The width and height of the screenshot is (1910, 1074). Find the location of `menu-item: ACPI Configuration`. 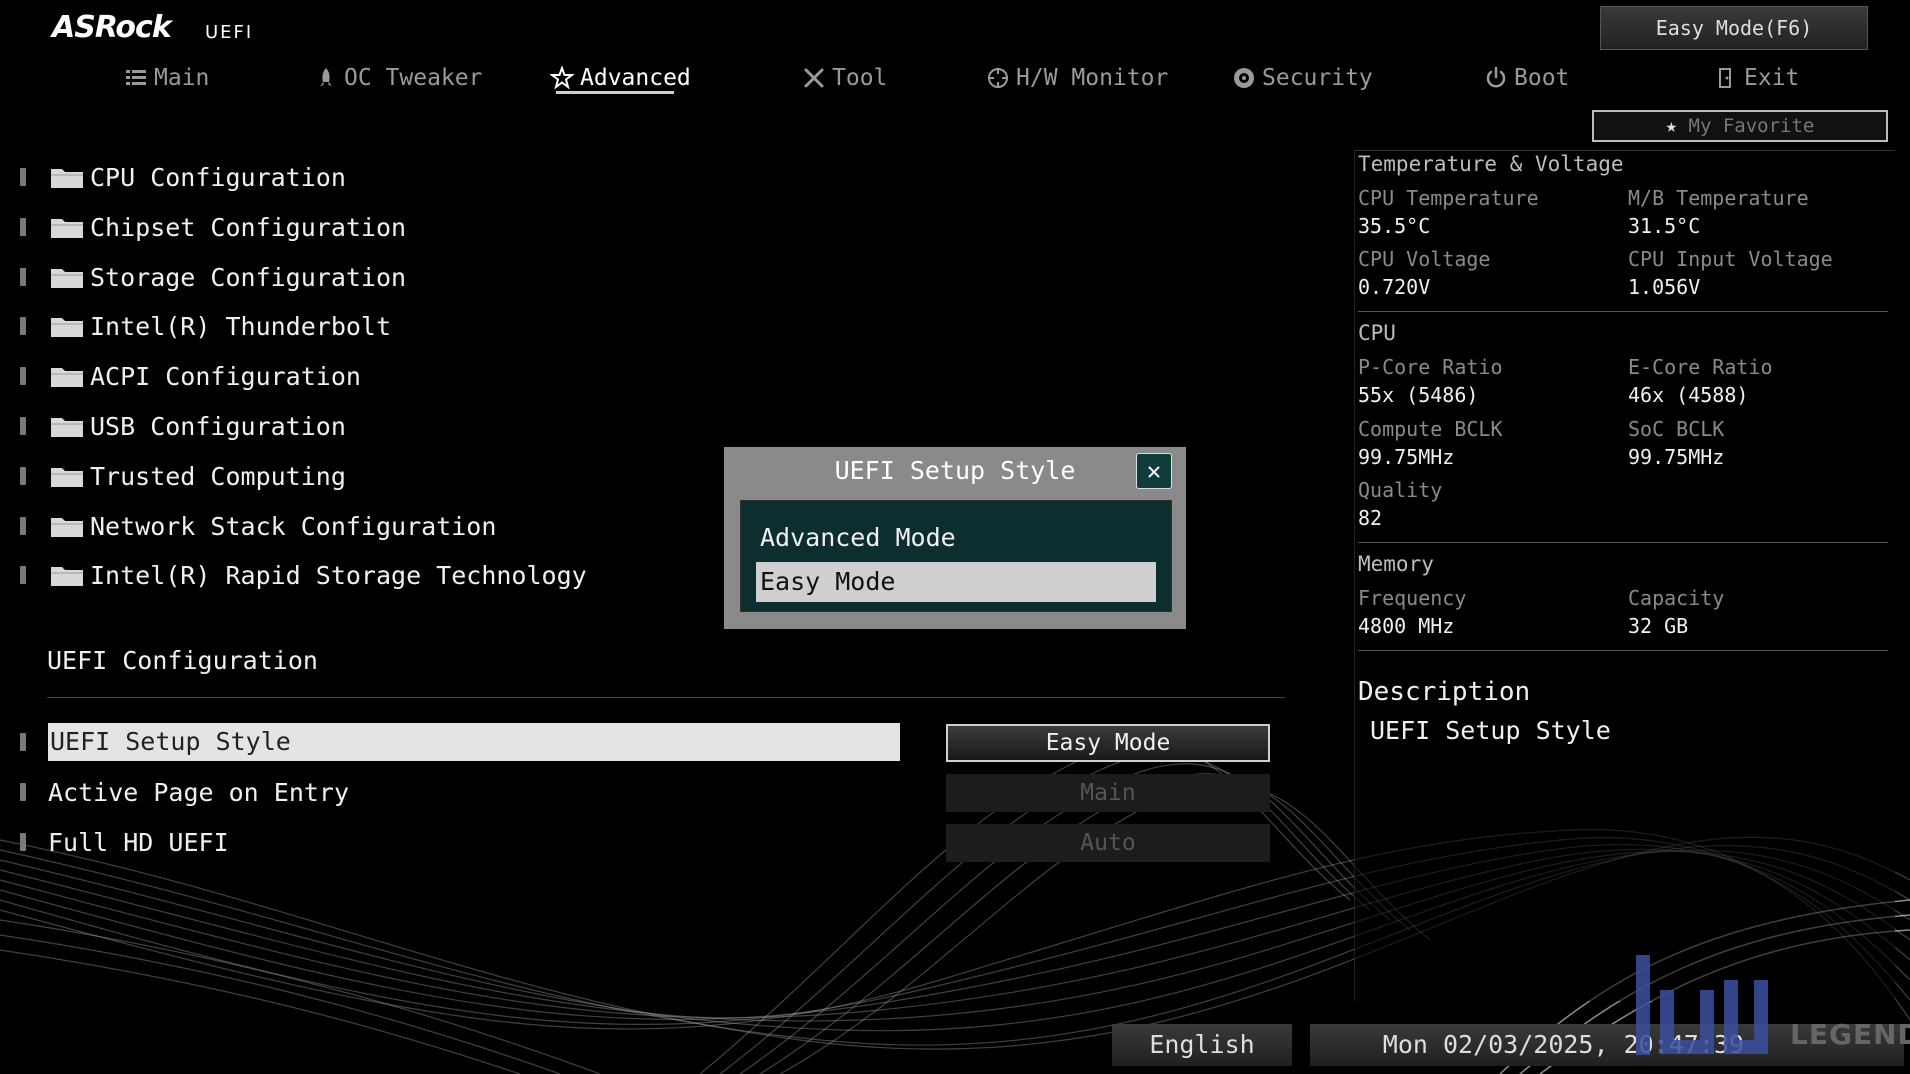

menu-item: ACPI Configuration is located at coordinates (190, 376).